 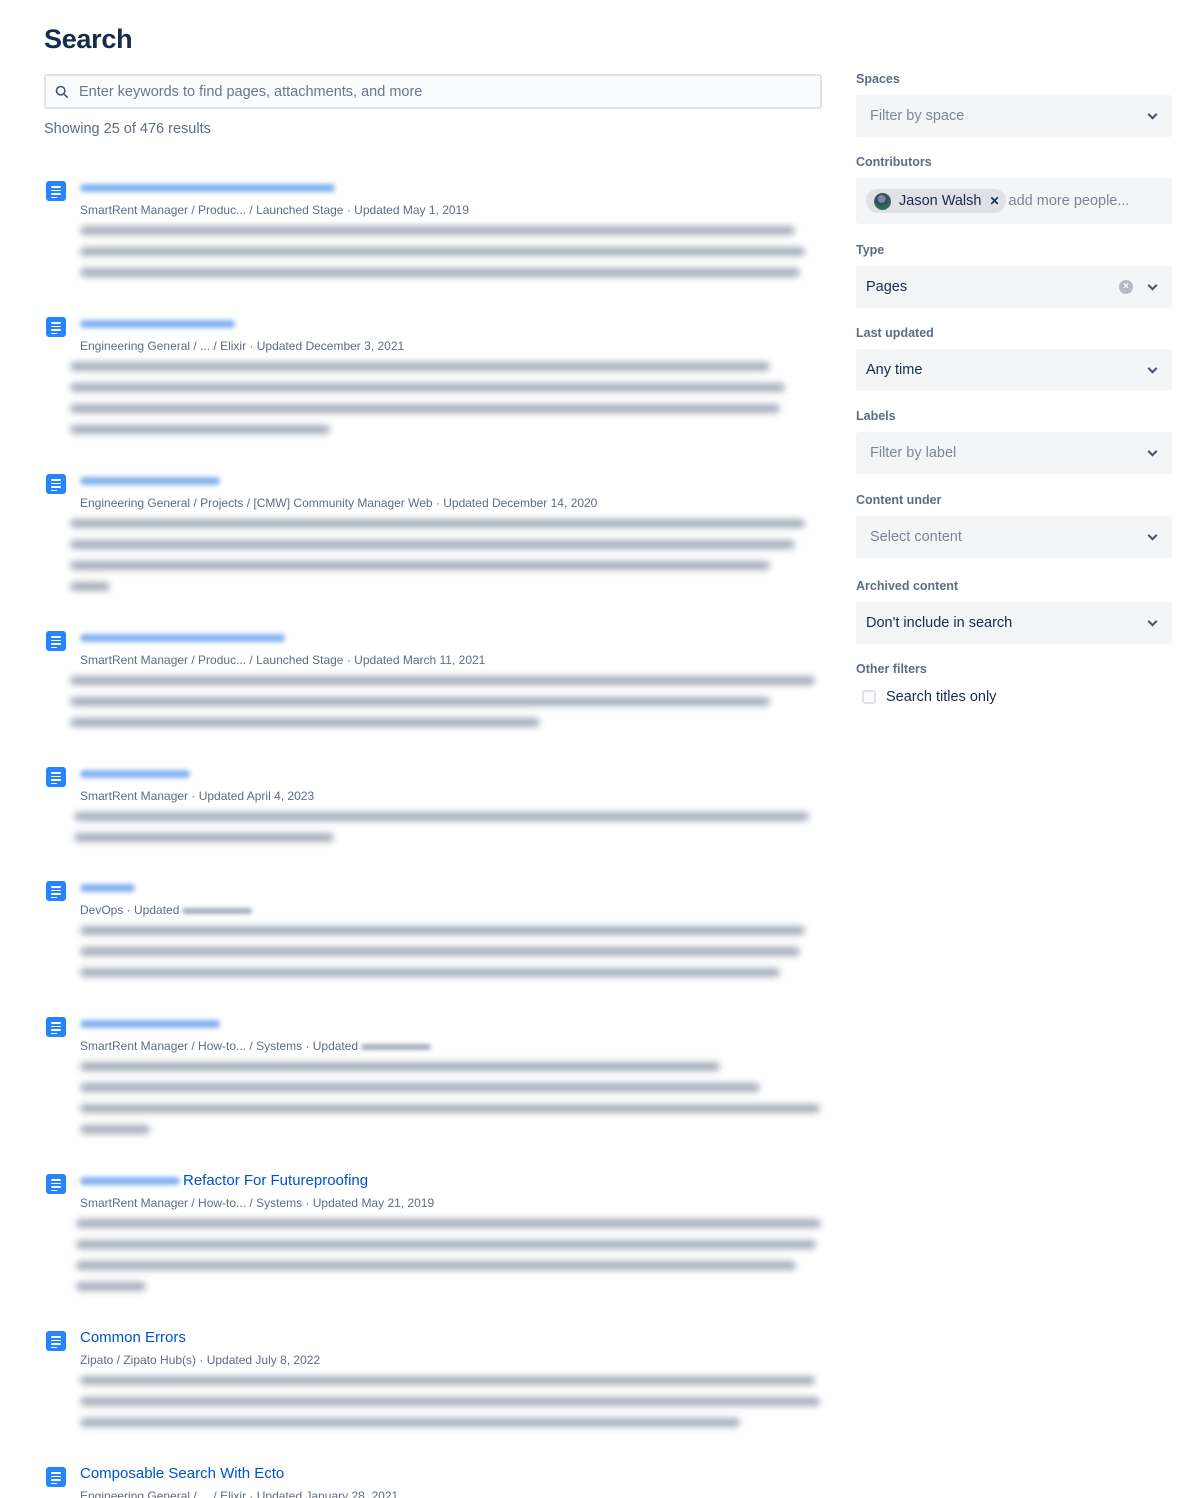 I want to click on type-label: Type, so click(x=870, y=250).